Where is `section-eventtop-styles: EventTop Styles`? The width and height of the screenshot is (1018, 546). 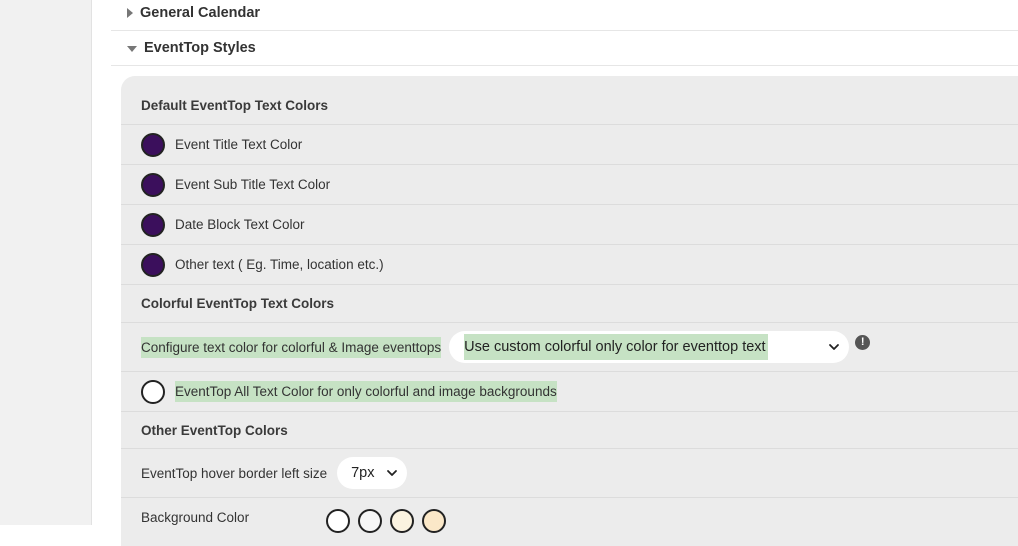 section-eventtop-styles: EventTop Styles is located at coordinates (564, 48).